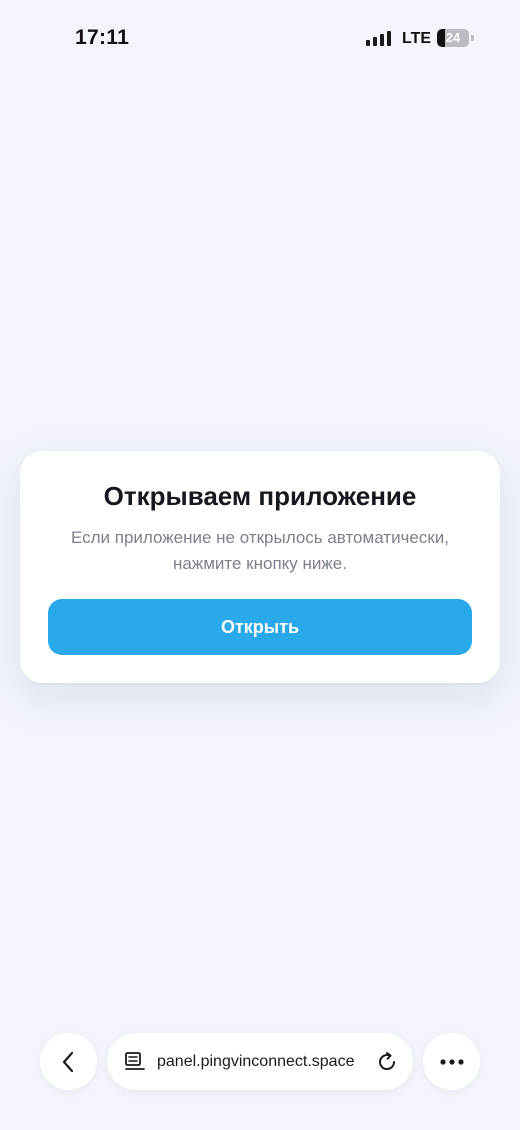 This screenshot has width=520, height=1130. What do you see at coordinates (380, 38) in the screenshot?
I see `cellular-signal-icon` at bounding box center [380, 38].